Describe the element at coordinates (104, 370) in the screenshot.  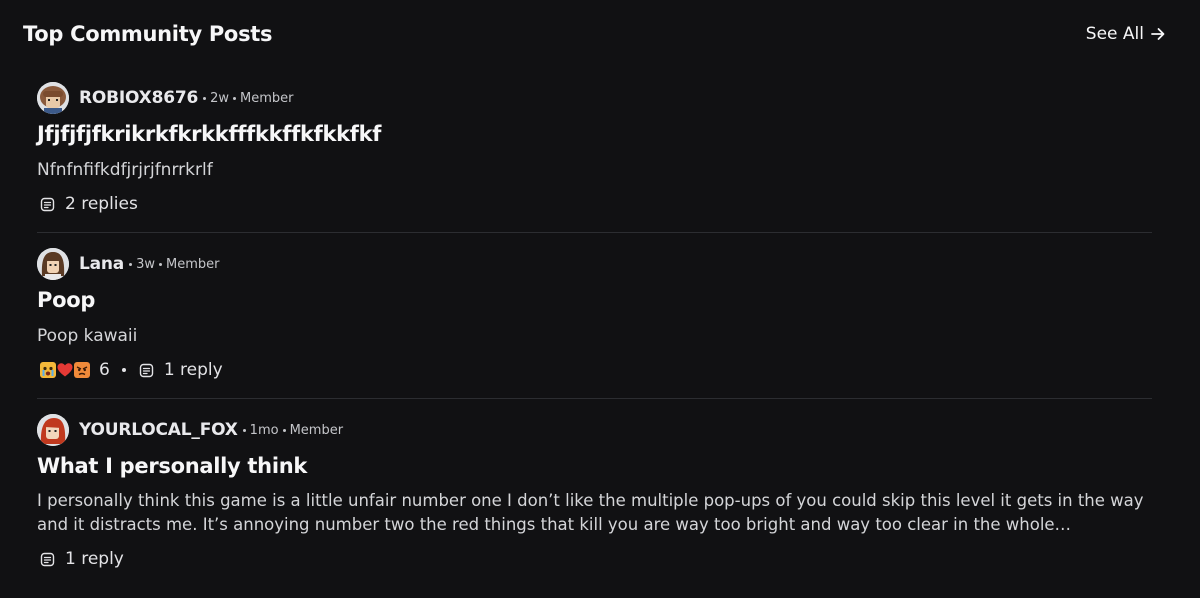
I see `reactions-count: 6` at that location.